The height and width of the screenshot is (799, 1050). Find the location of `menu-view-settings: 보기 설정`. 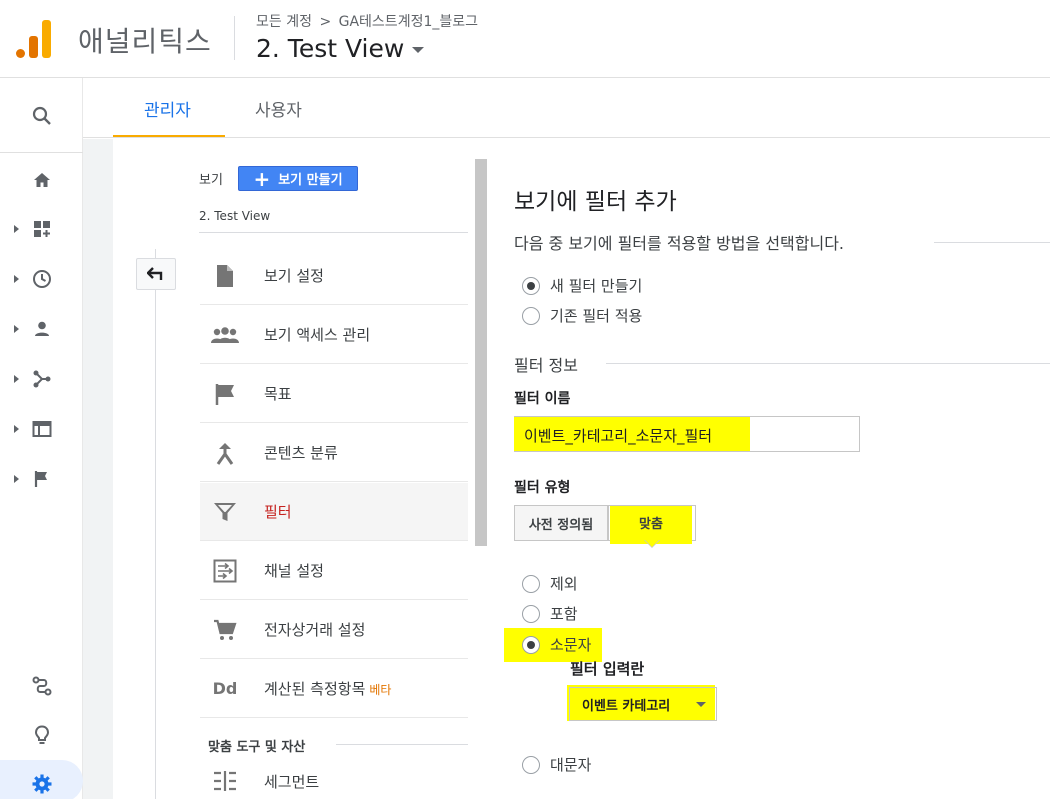

menu-view-settings: 보기 설정 is located at coordinates (334, 276).